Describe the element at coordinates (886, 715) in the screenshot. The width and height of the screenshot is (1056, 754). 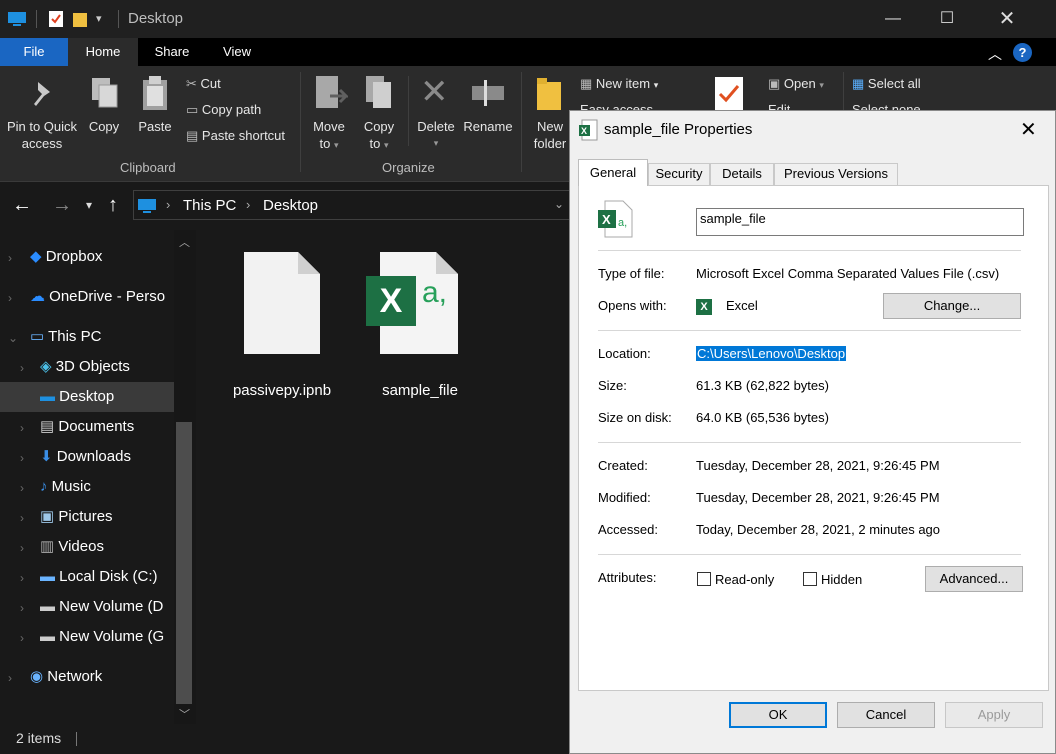
I see `cancel-button: Cancel` at that location.